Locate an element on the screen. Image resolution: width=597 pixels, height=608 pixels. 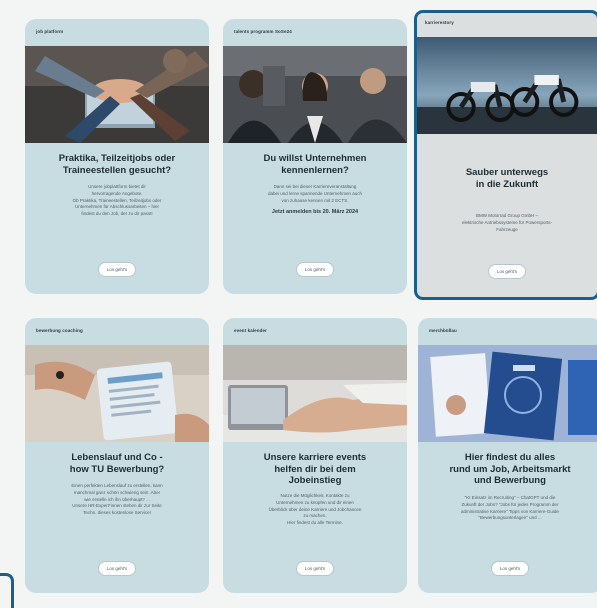
card-tag: job platform is located at coordinates (50, 31).